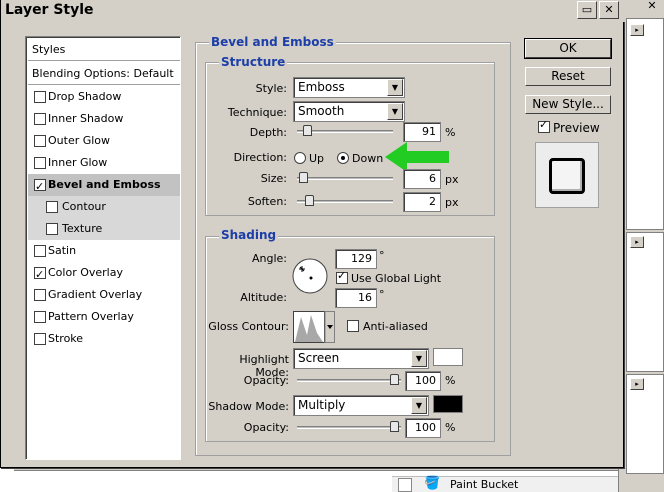 This screenshot has height=492, width=664. Describe the element at coordinates (78, 162) in the screenshot. I see `style-item-label: Inner Glow` at that location.